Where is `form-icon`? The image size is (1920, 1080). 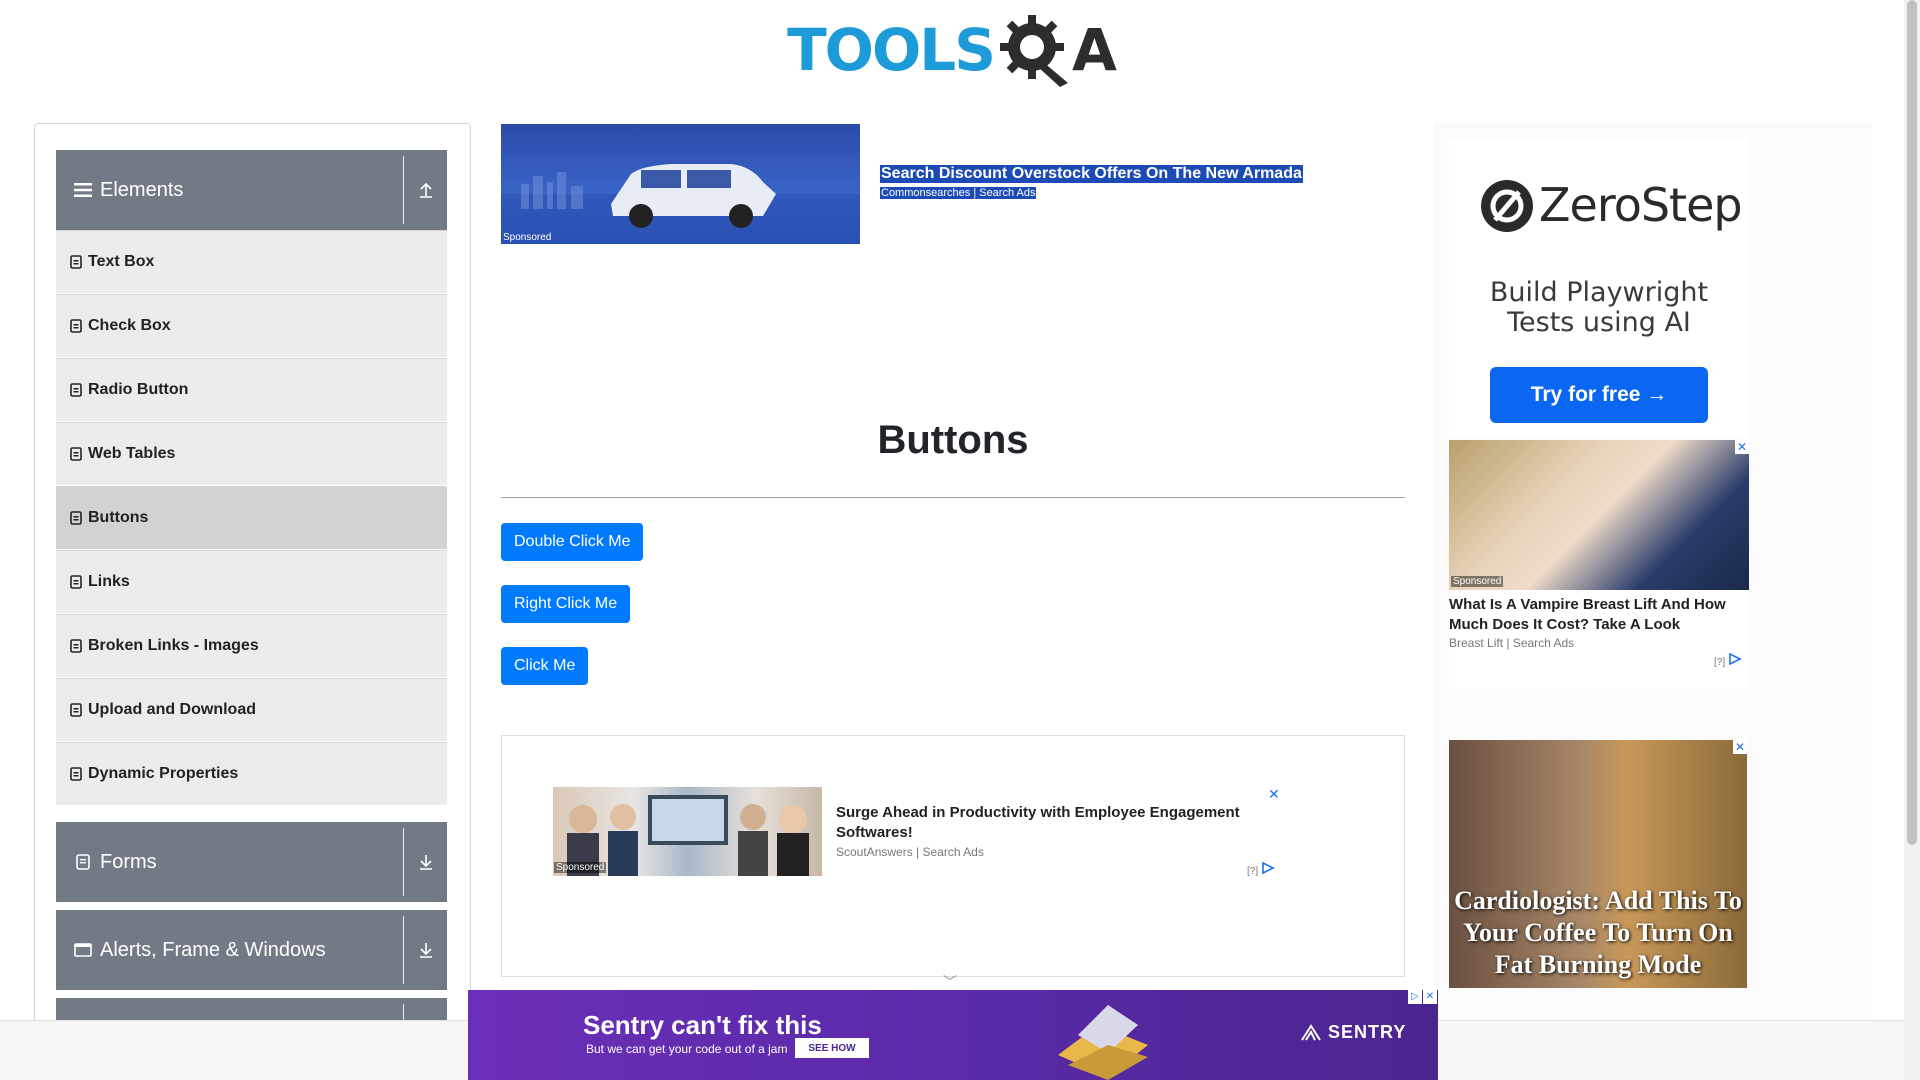
form-icon is located at coordinates (83, 862).